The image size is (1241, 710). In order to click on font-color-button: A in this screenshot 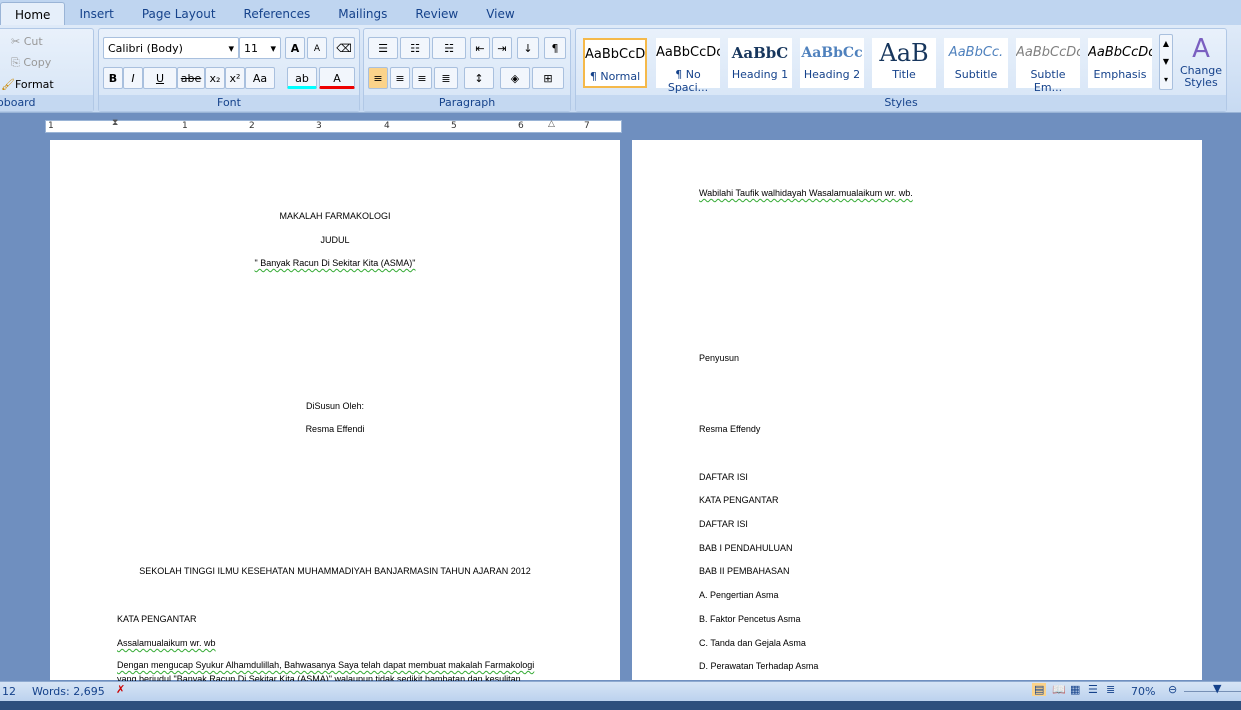, I will do `click(337, 78)`.